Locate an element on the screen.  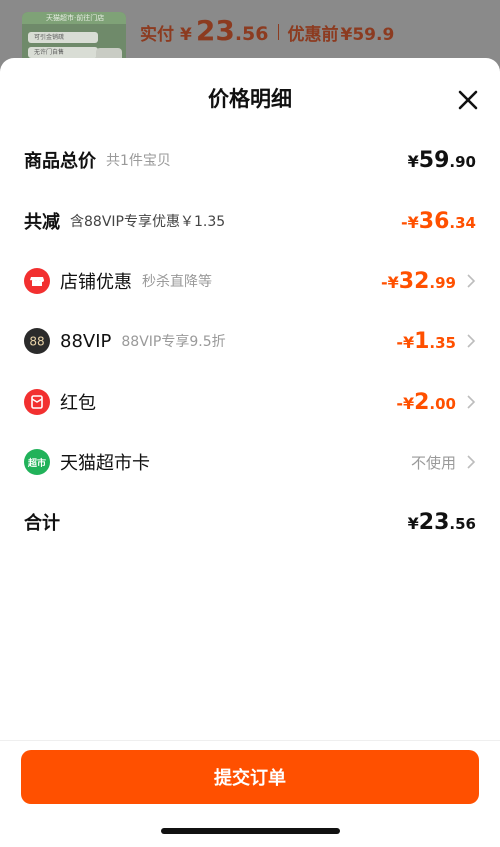
store-discount-amount: -¥ 32 .99 is located at coordinates (418, 281).